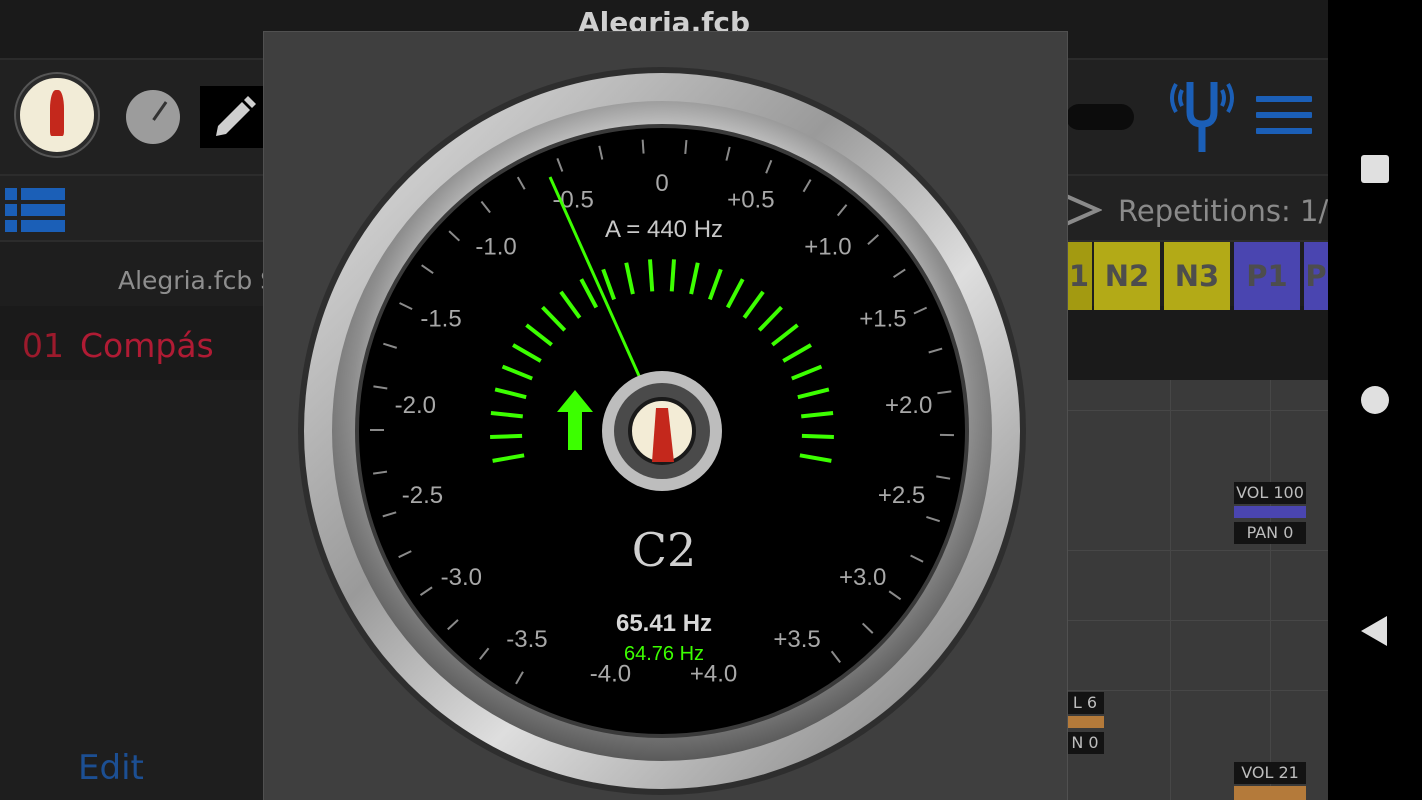  What do you see at coordinates (1197, 276) in the screenshot?
I see `track-button-n3: N3` at bounding box center [1197, 276].